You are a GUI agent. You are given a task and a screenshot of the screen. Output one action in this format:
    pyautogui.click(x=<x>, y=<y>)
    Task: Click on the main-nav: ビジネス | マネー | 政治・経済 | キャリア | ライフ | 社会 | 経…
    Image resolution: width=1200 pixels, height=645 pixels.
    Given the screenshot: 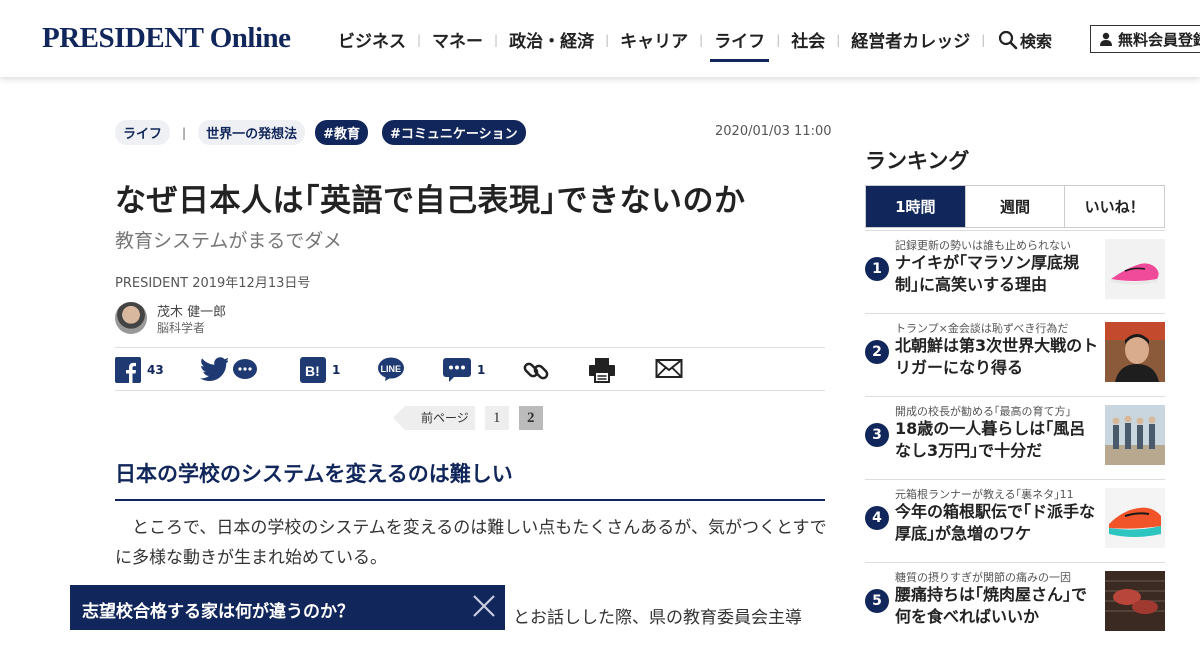 What is the action you would take?
    pyautogui.click(x=667, y=44)
    